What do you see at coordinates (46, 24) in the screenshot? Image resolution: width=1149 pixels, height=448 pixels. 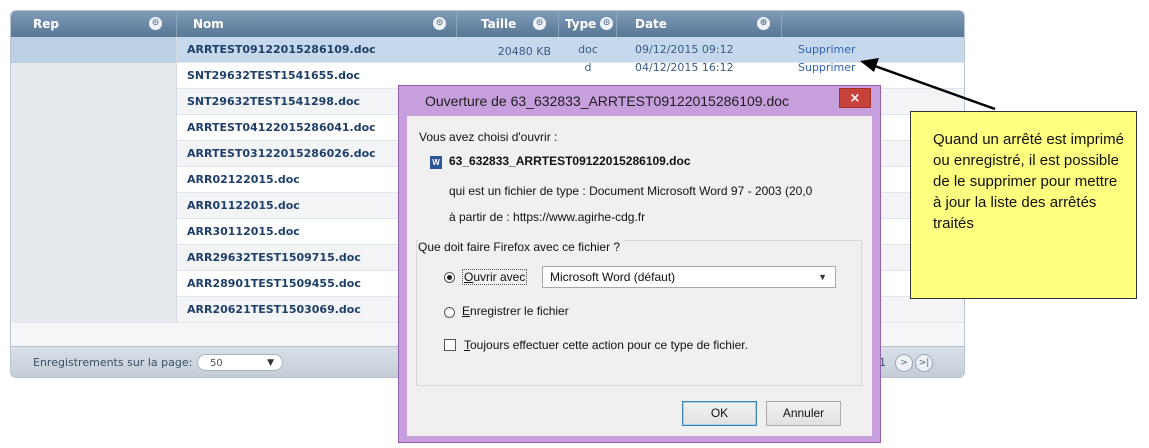 I see `column-header-rep-label: Rep` at bounding box center [46, 24].